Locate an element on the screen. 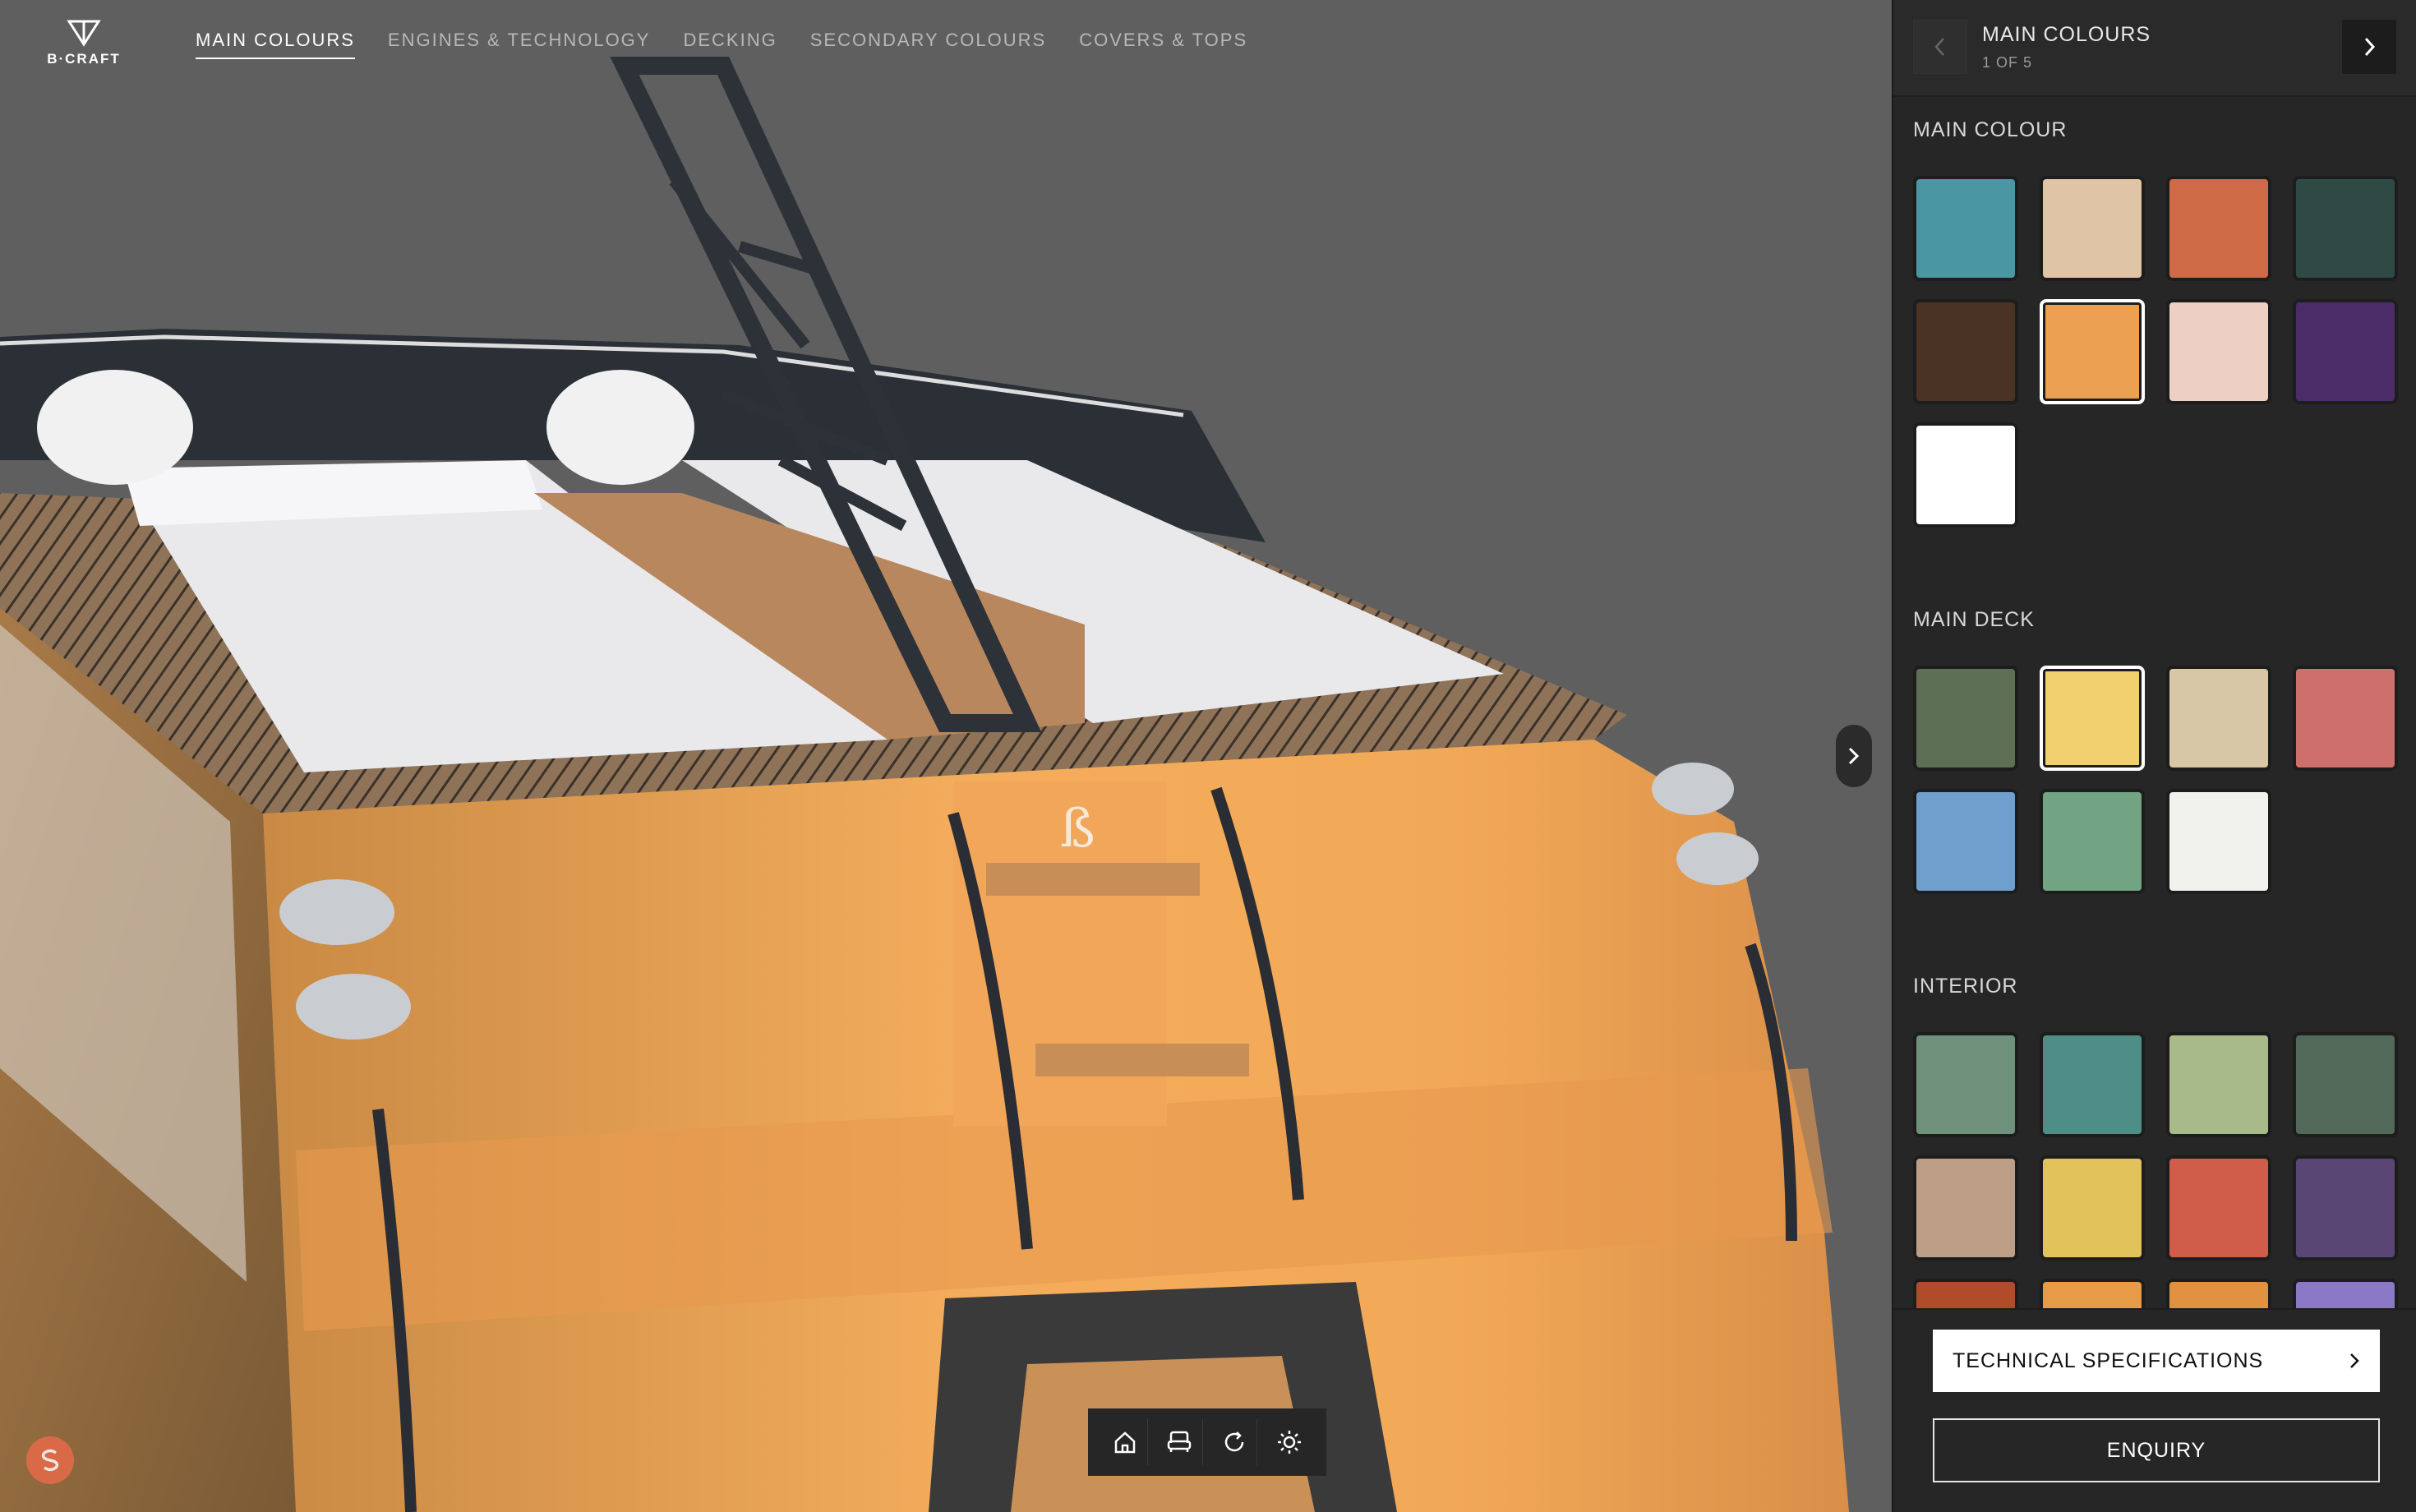 The width and height of the screenshot is (2416, 1512). enquiry-button: ENQUIRY is located at coordinates (2156, 1450).